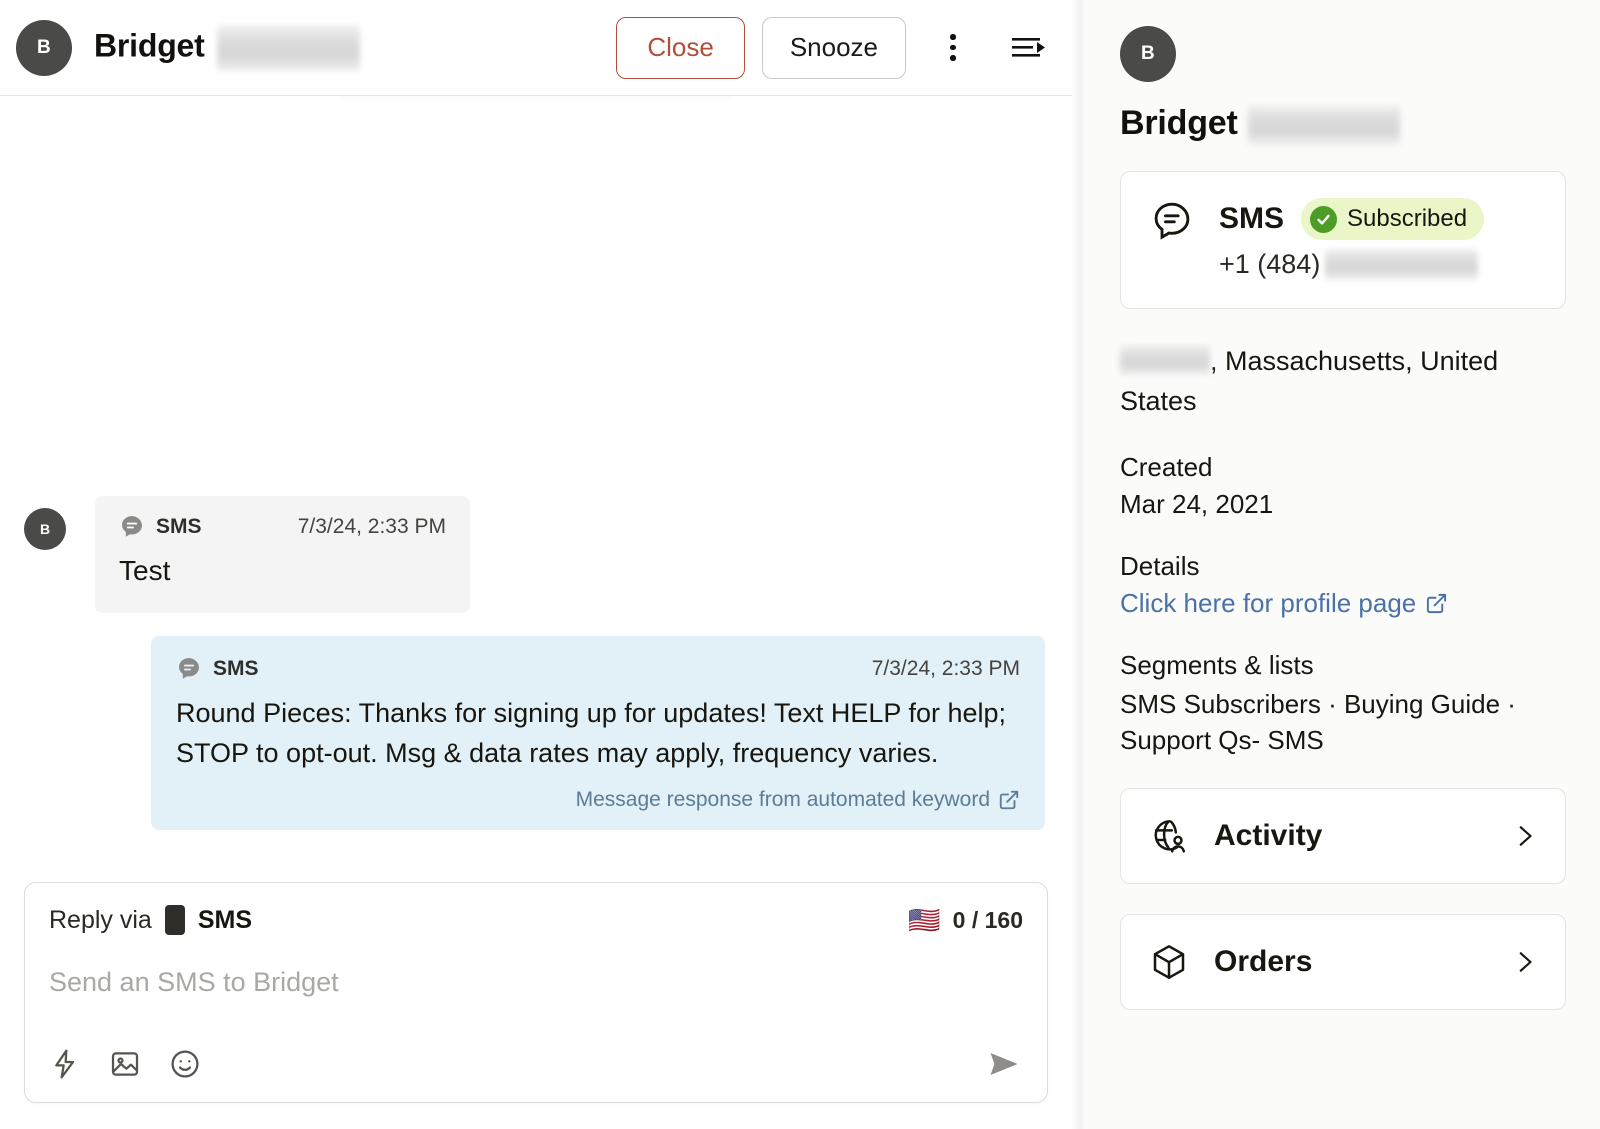  I want to click on composer-tool-group, so click(125, 1066).